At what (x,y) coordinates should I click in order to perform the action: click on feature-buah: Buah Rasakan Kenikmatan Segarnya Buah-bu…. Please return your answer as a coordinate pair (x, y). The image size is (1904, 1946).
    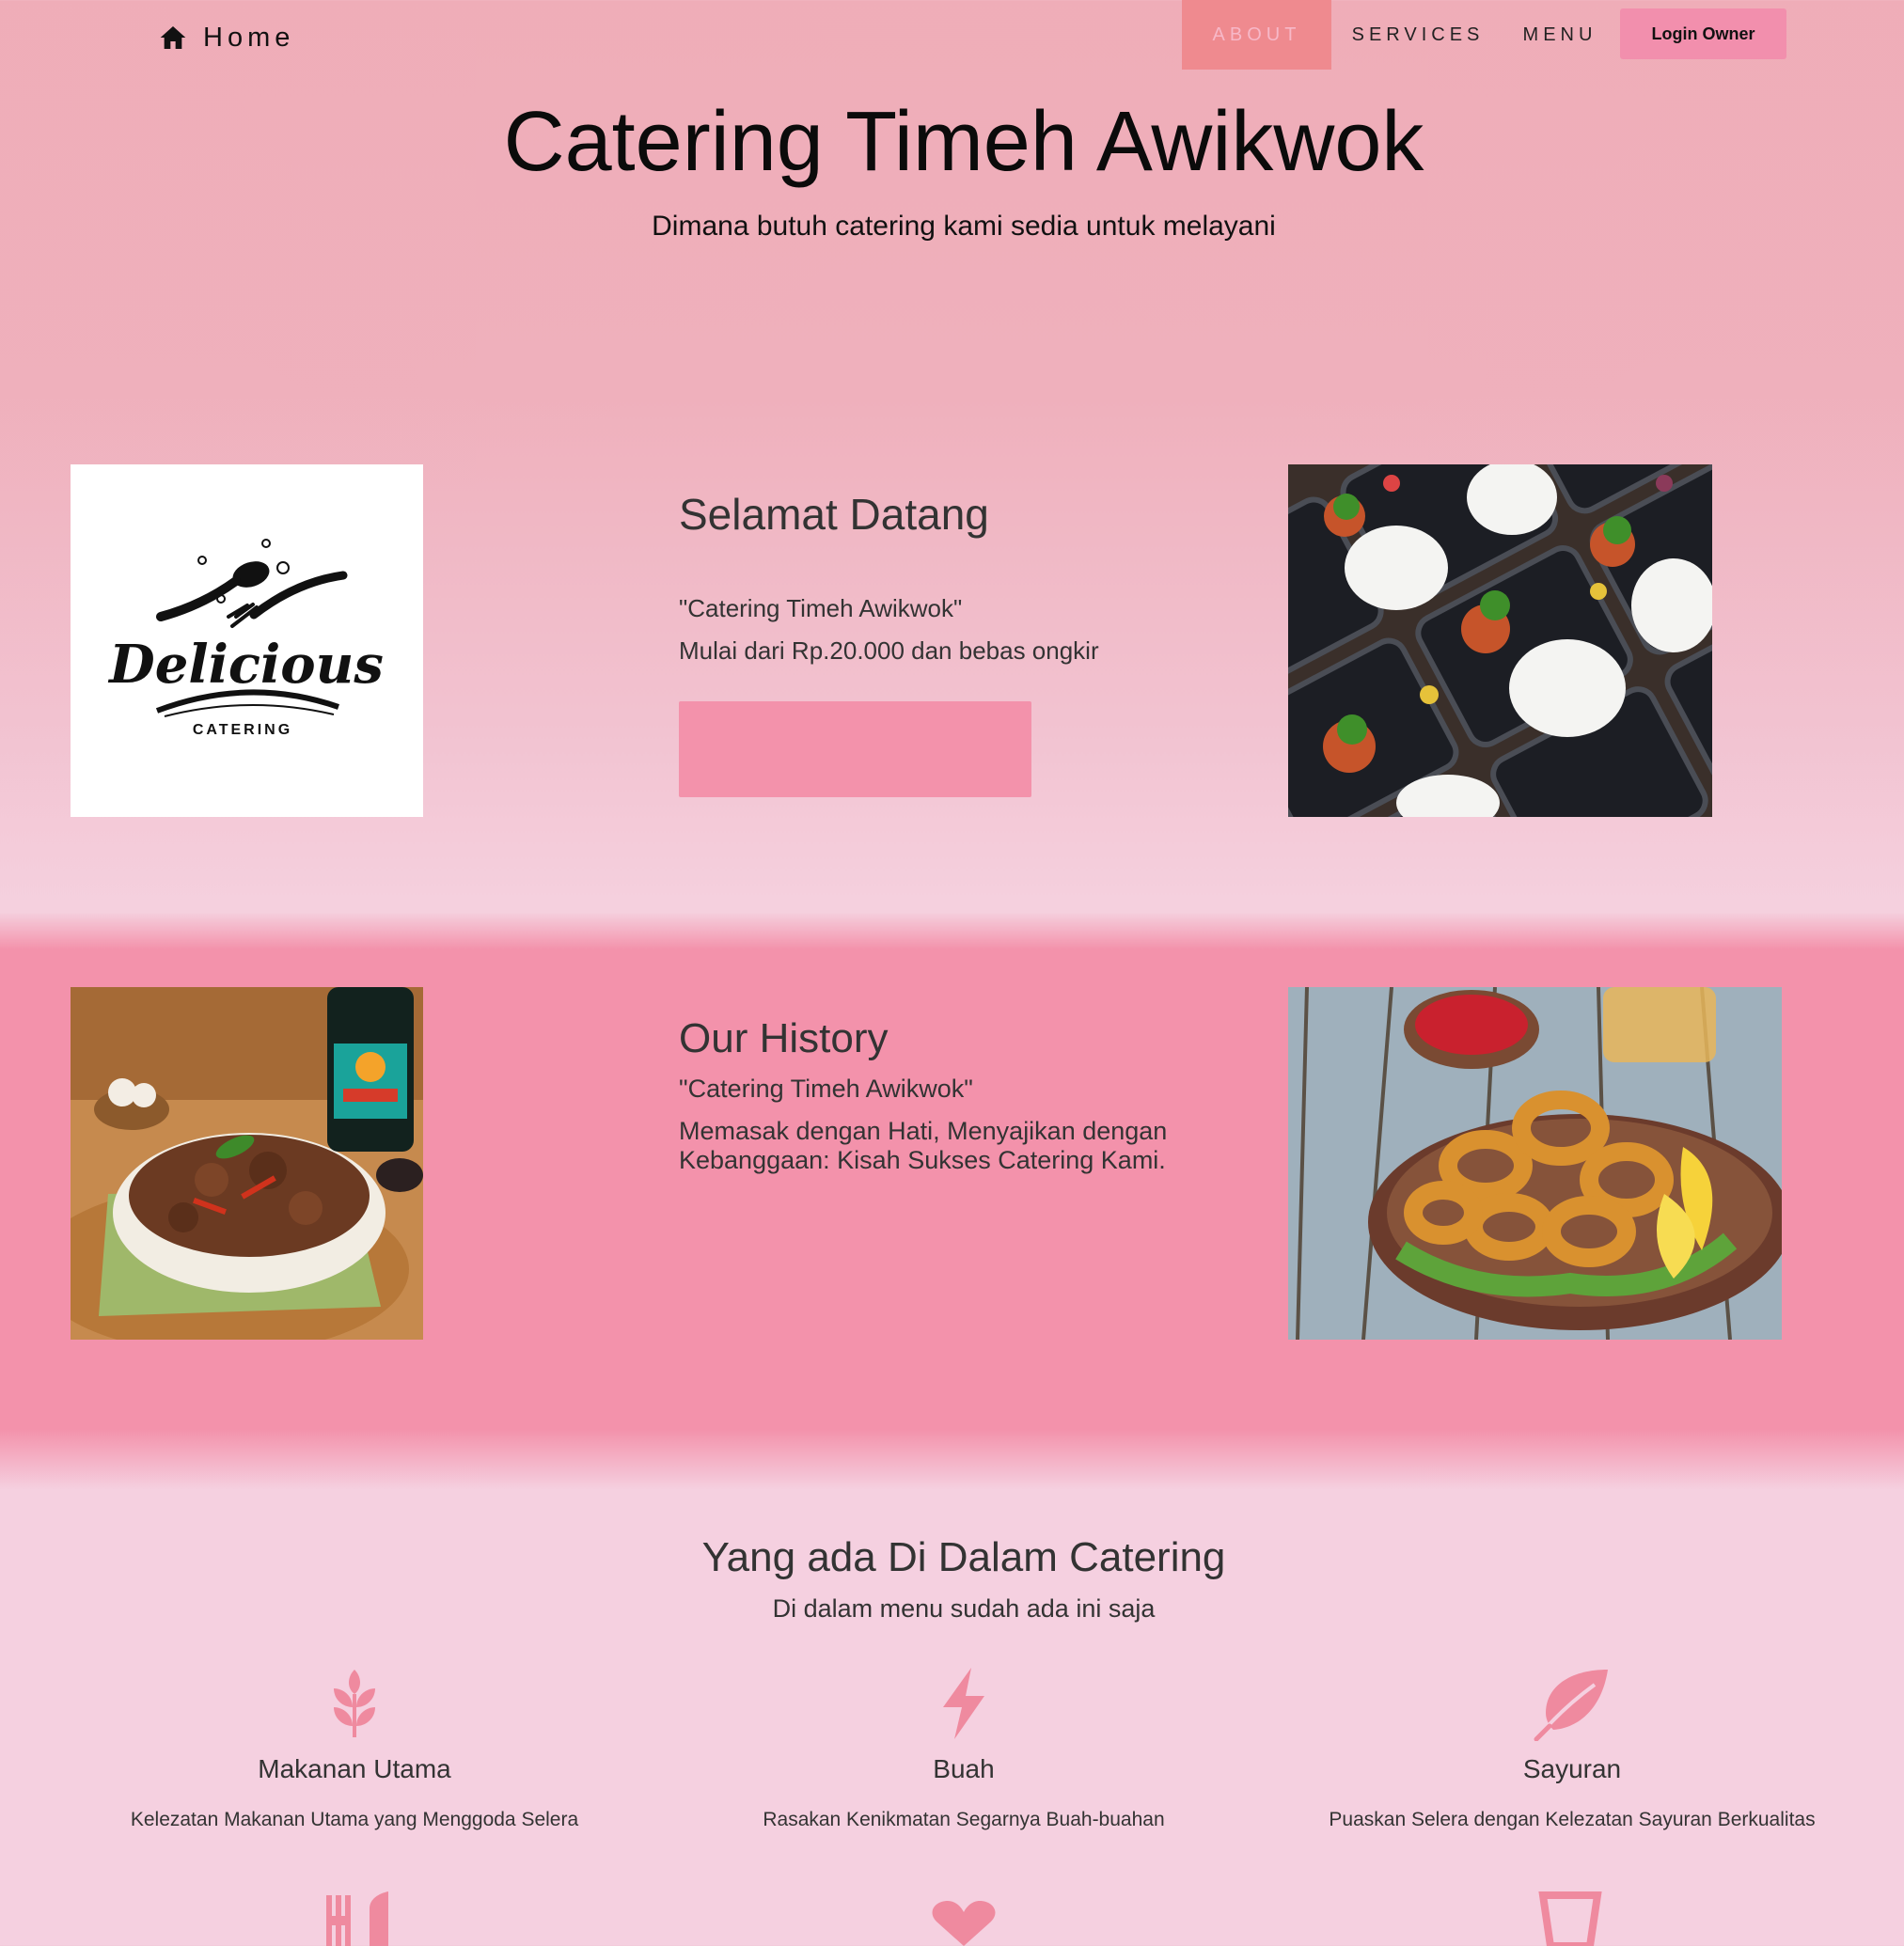
    Looking at the image, I should click on (964, 1748).